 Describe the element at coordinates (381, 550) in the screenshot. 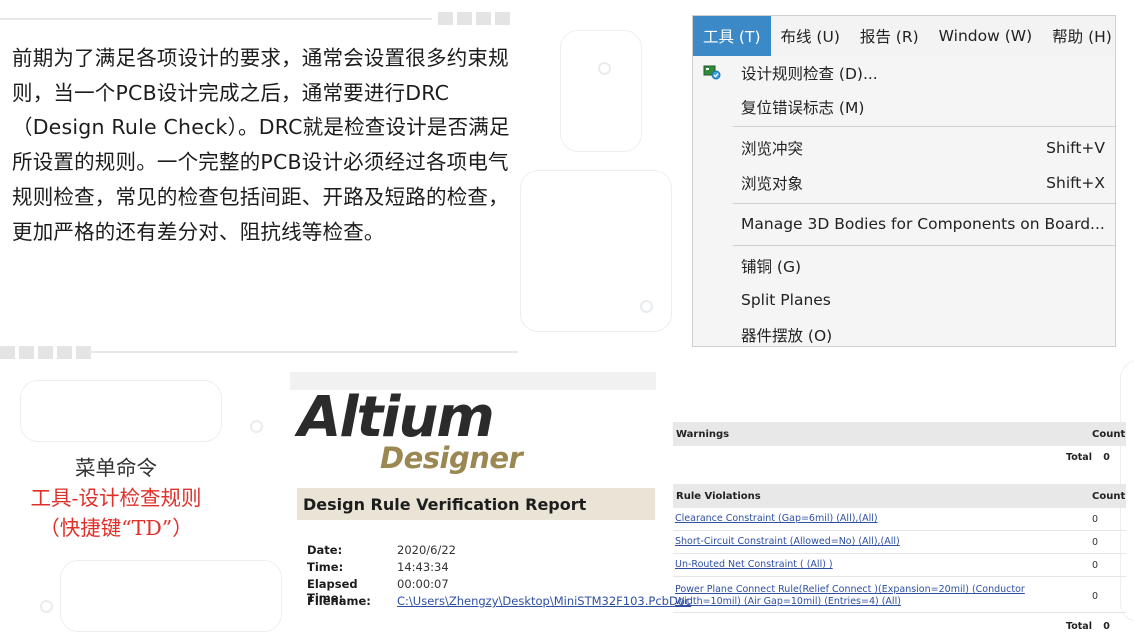

I see `report-date-row: Date: 2020/6/22` at that location.